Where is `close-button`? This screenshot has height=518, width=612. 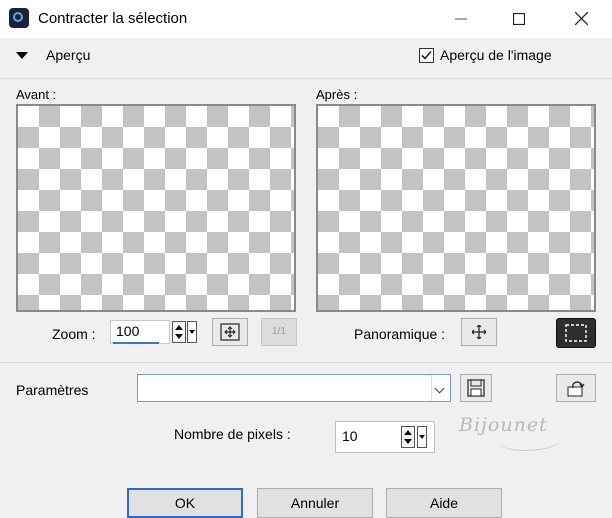
close-button is located at coordinates (581, 19).